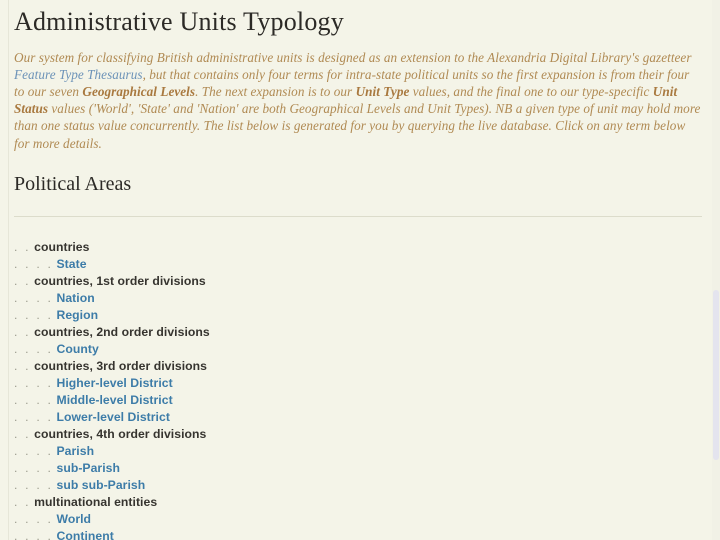 The height and width of the screenshot is (540, 720). What do you see at coordinates (716, 375) in the screenshot?
I see `vertical-scrollbar-thumb` at bounding box center [716, 375].